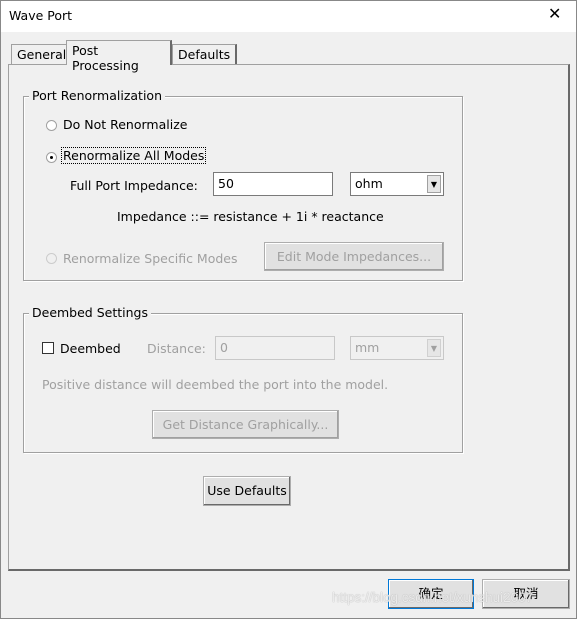 Image resolution: width=577 pixels, height=619 pixels. Describe the element at coordinates (48, 348) in the screenshot. I see `deembed-checkbox` at that location.